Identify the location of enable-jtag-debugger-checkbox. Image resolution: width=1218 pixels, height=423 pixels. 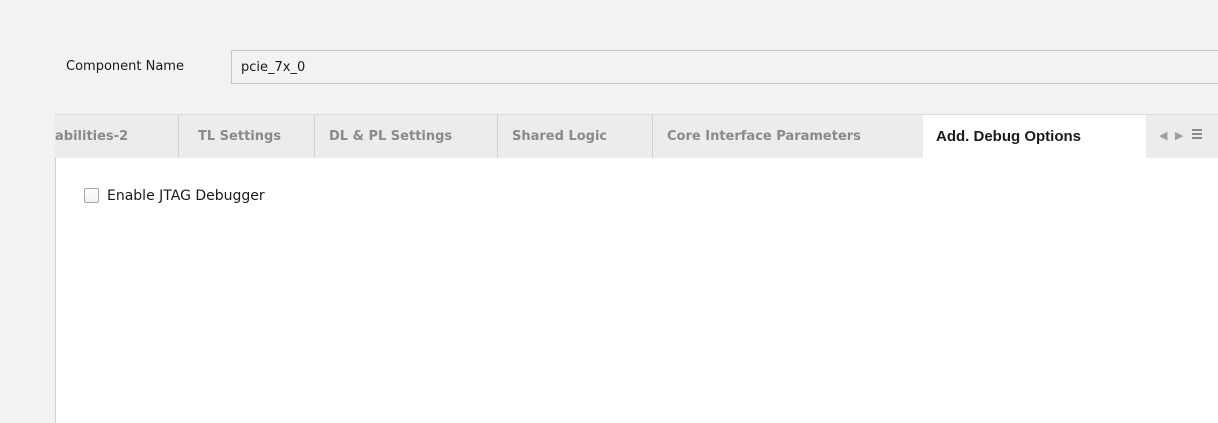
(91, 195).